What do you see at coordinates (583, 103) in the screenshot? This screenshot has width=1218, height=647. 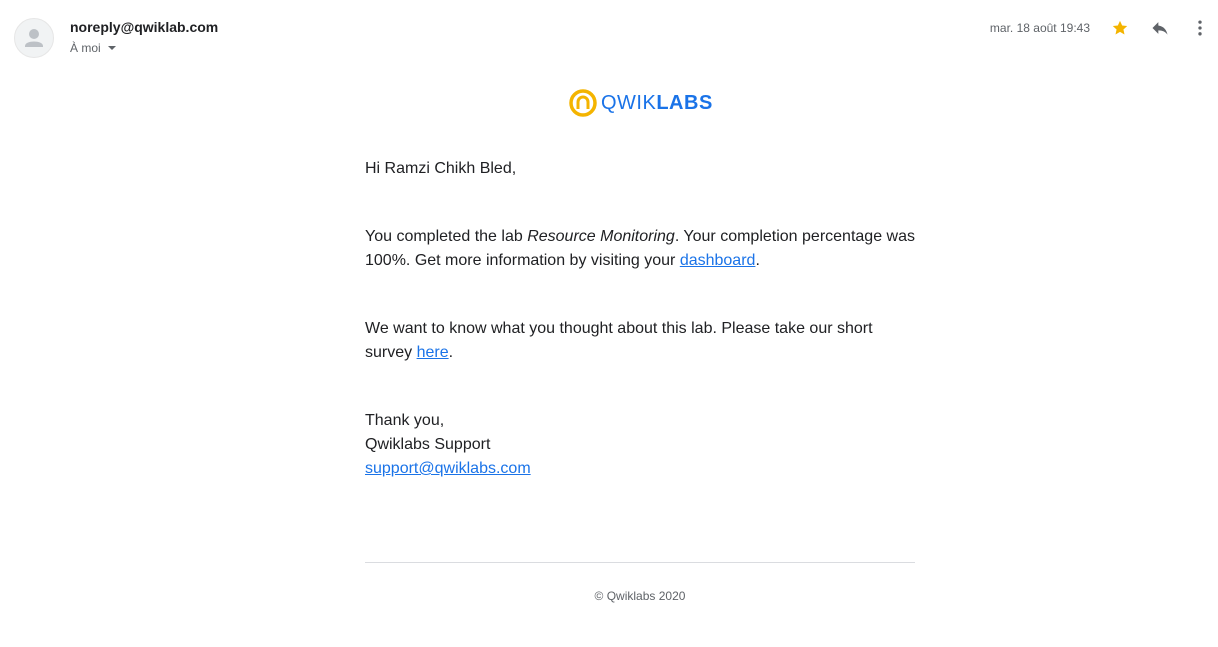 I see `qwiklabs-logo-mark-icon` at bounding box center [583, 103].